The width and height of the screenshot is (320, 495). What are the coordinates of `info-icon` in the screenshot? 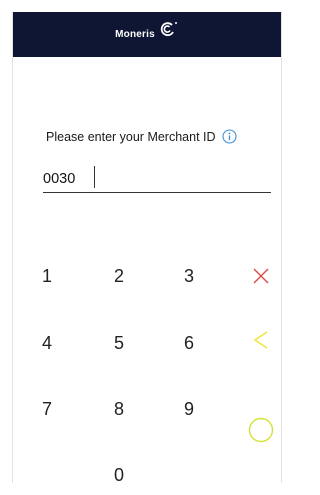 It's located at (229, 136).